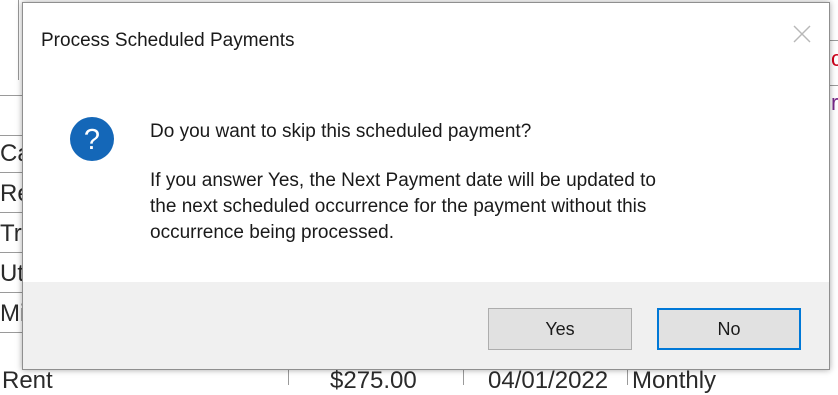  Describe the element at coordinates (834, 102) in the screenshot. I see `bg-right-glyph: r` at that location.